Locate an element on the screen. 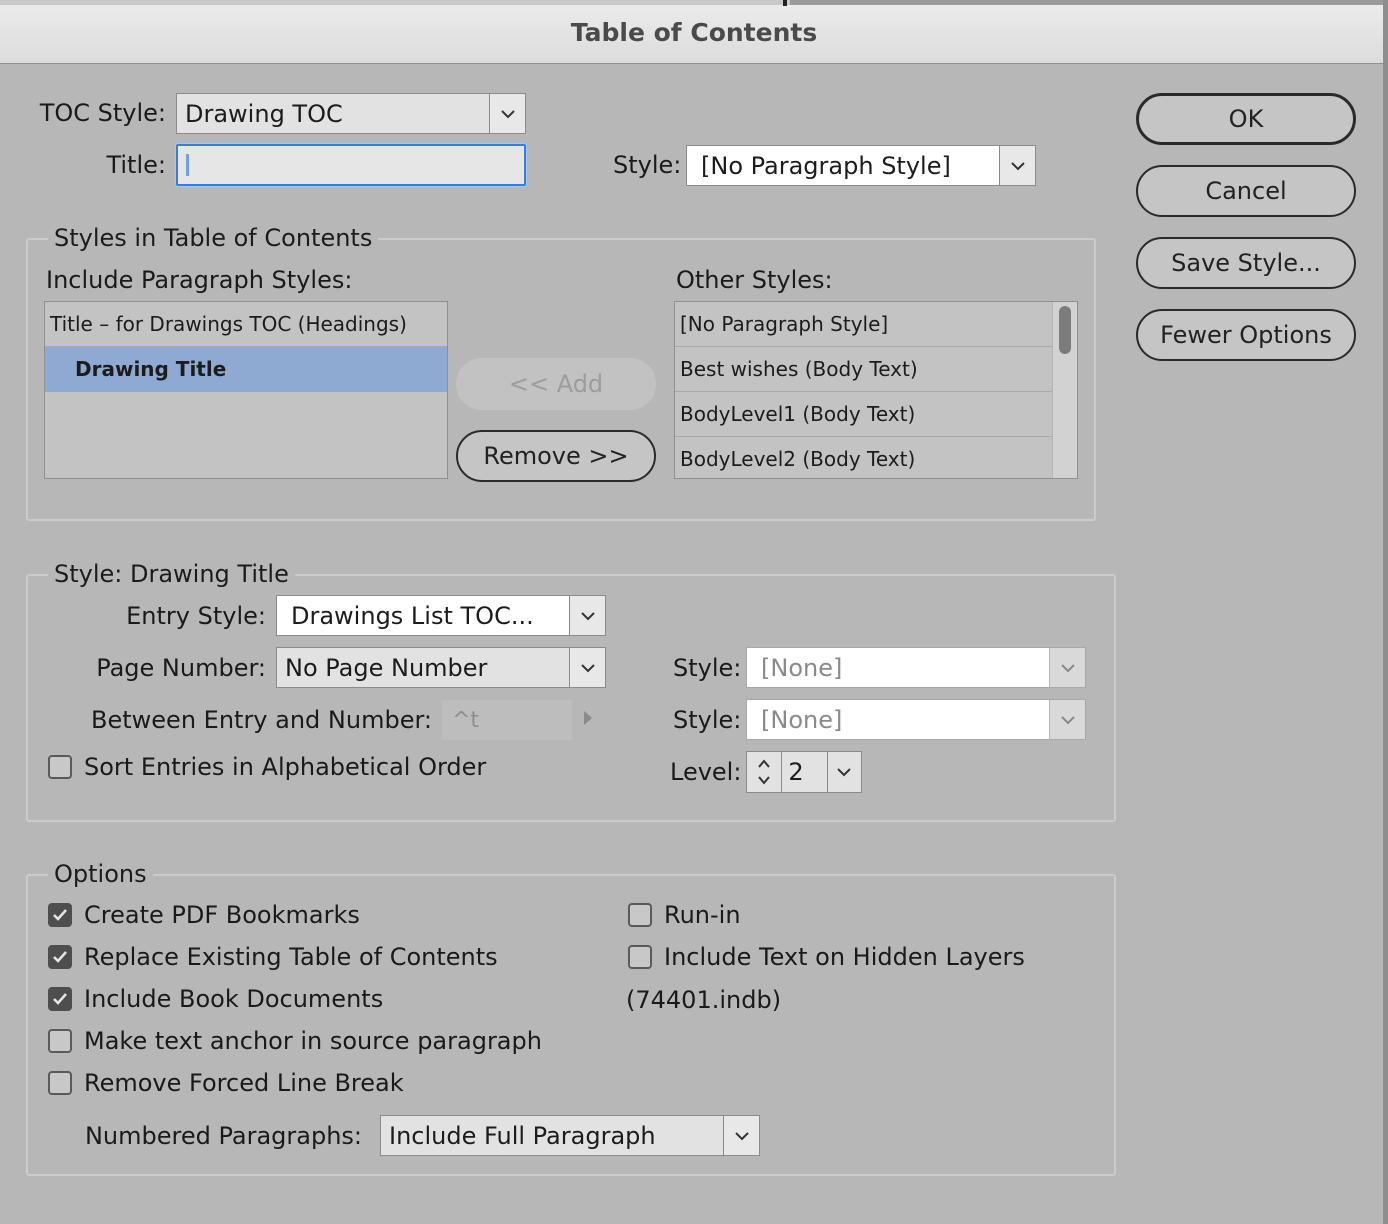 The image size is (1388, 1224). ok-button: OK is located at coordinates (1246, 119).